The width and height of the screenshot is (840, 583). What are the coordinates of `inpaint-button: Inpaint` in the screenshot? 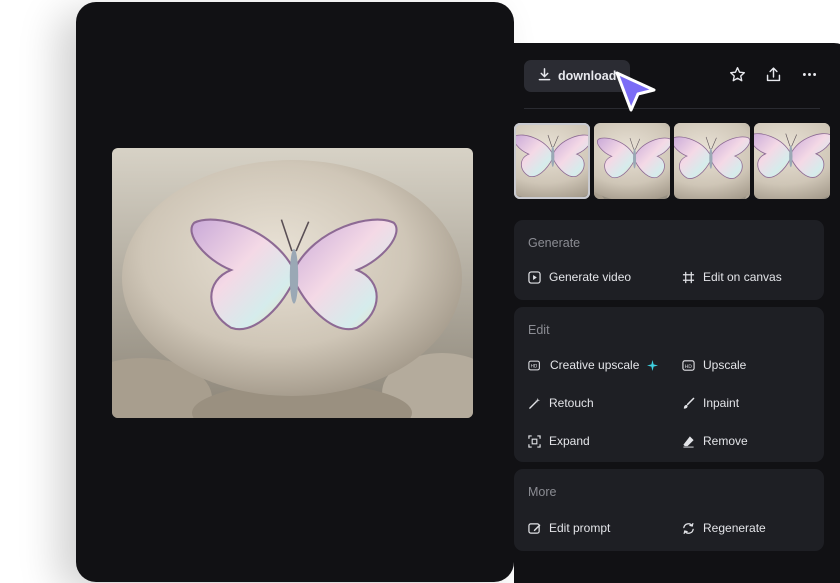 It's located at (710, 403).